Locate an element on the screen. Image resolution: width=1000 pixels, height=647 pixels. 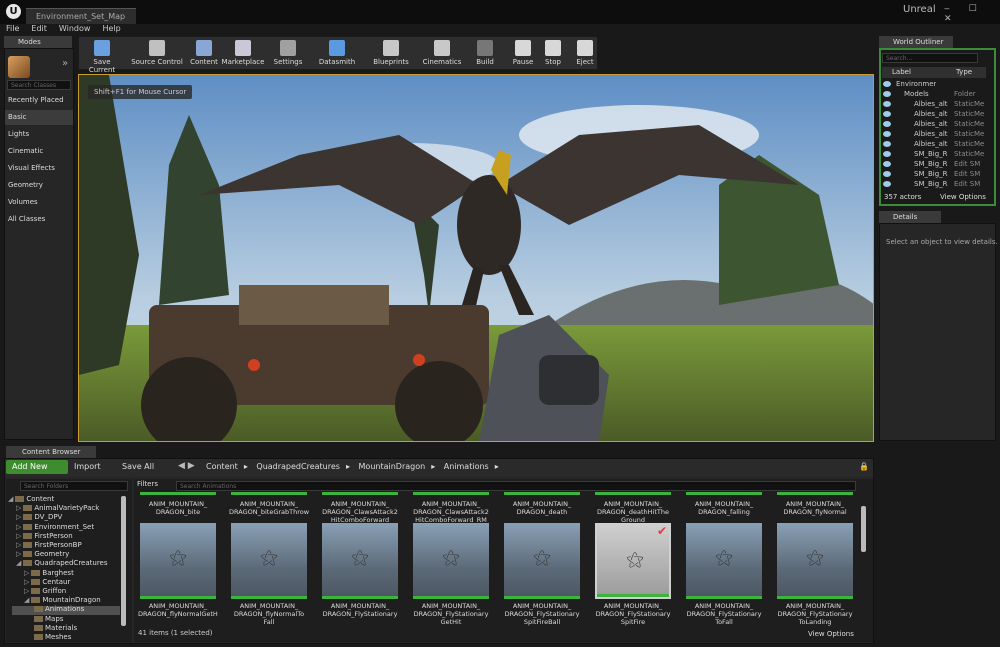
mode-category: Visual Effects is located at coordinates (39, 168).